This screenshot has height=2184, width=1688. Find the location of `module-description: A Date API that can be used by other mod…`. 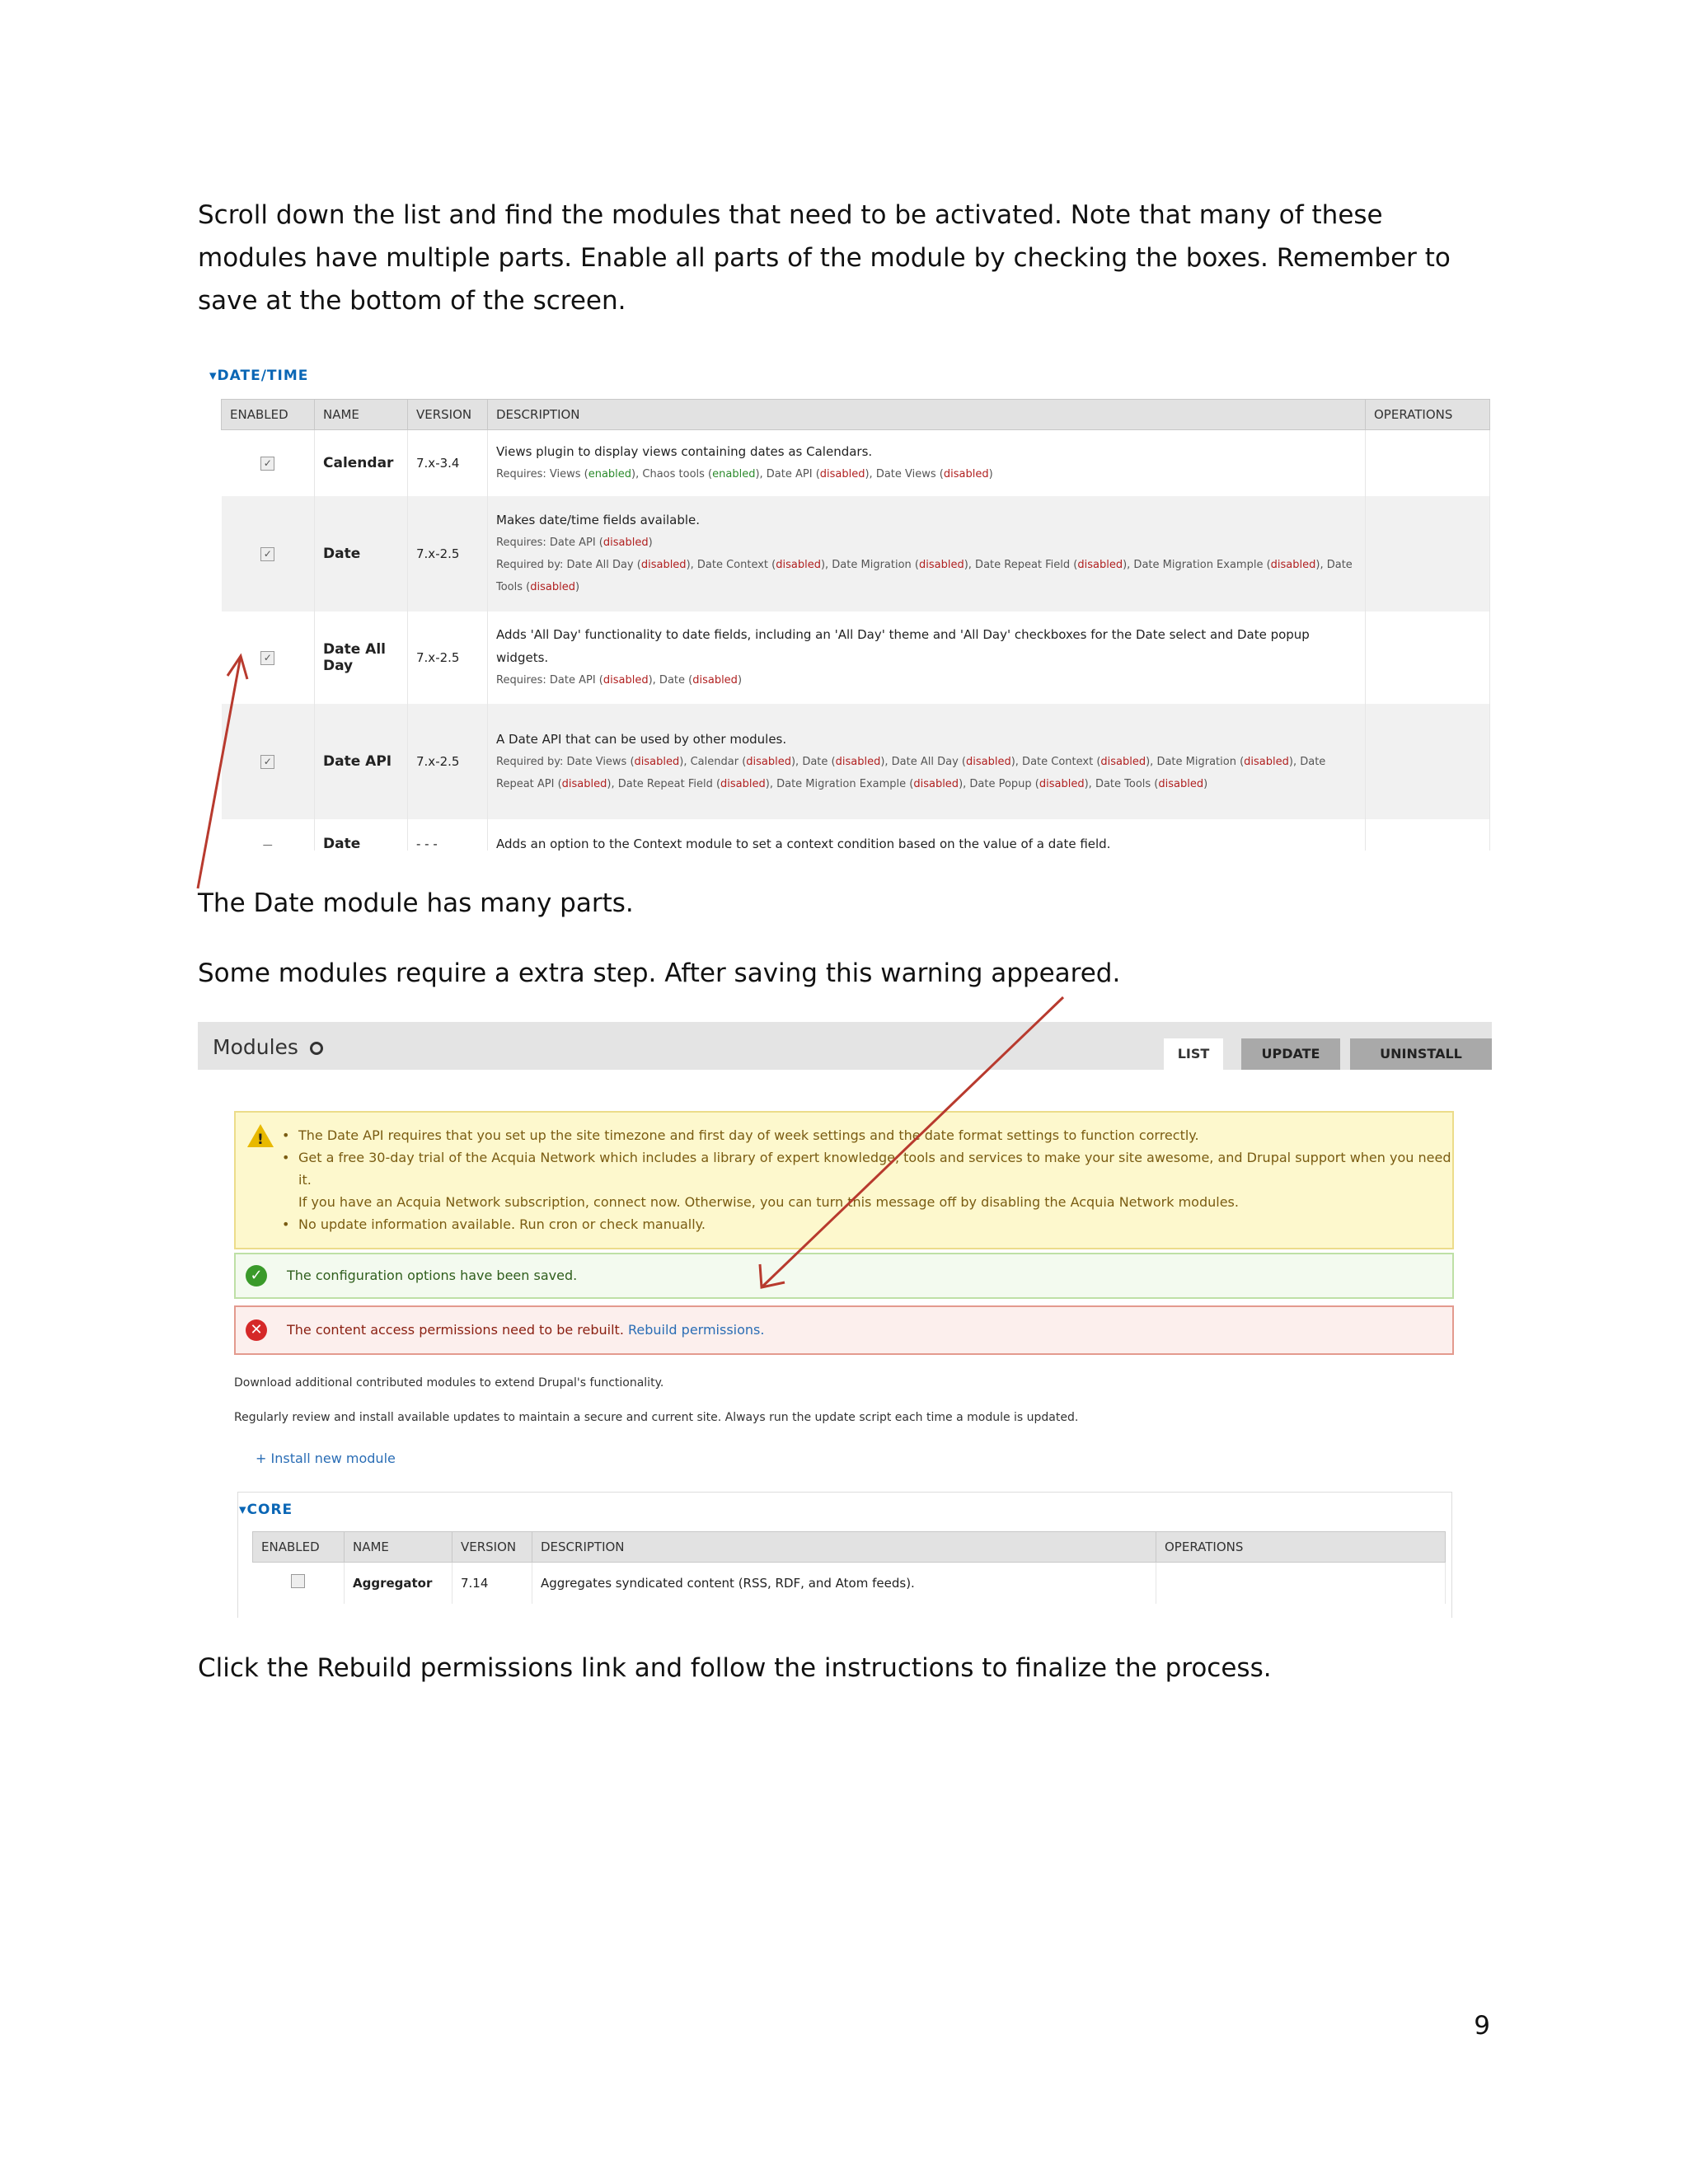

module-description: A Date API that can be used by other mod… is located at coordinates (641, 739).